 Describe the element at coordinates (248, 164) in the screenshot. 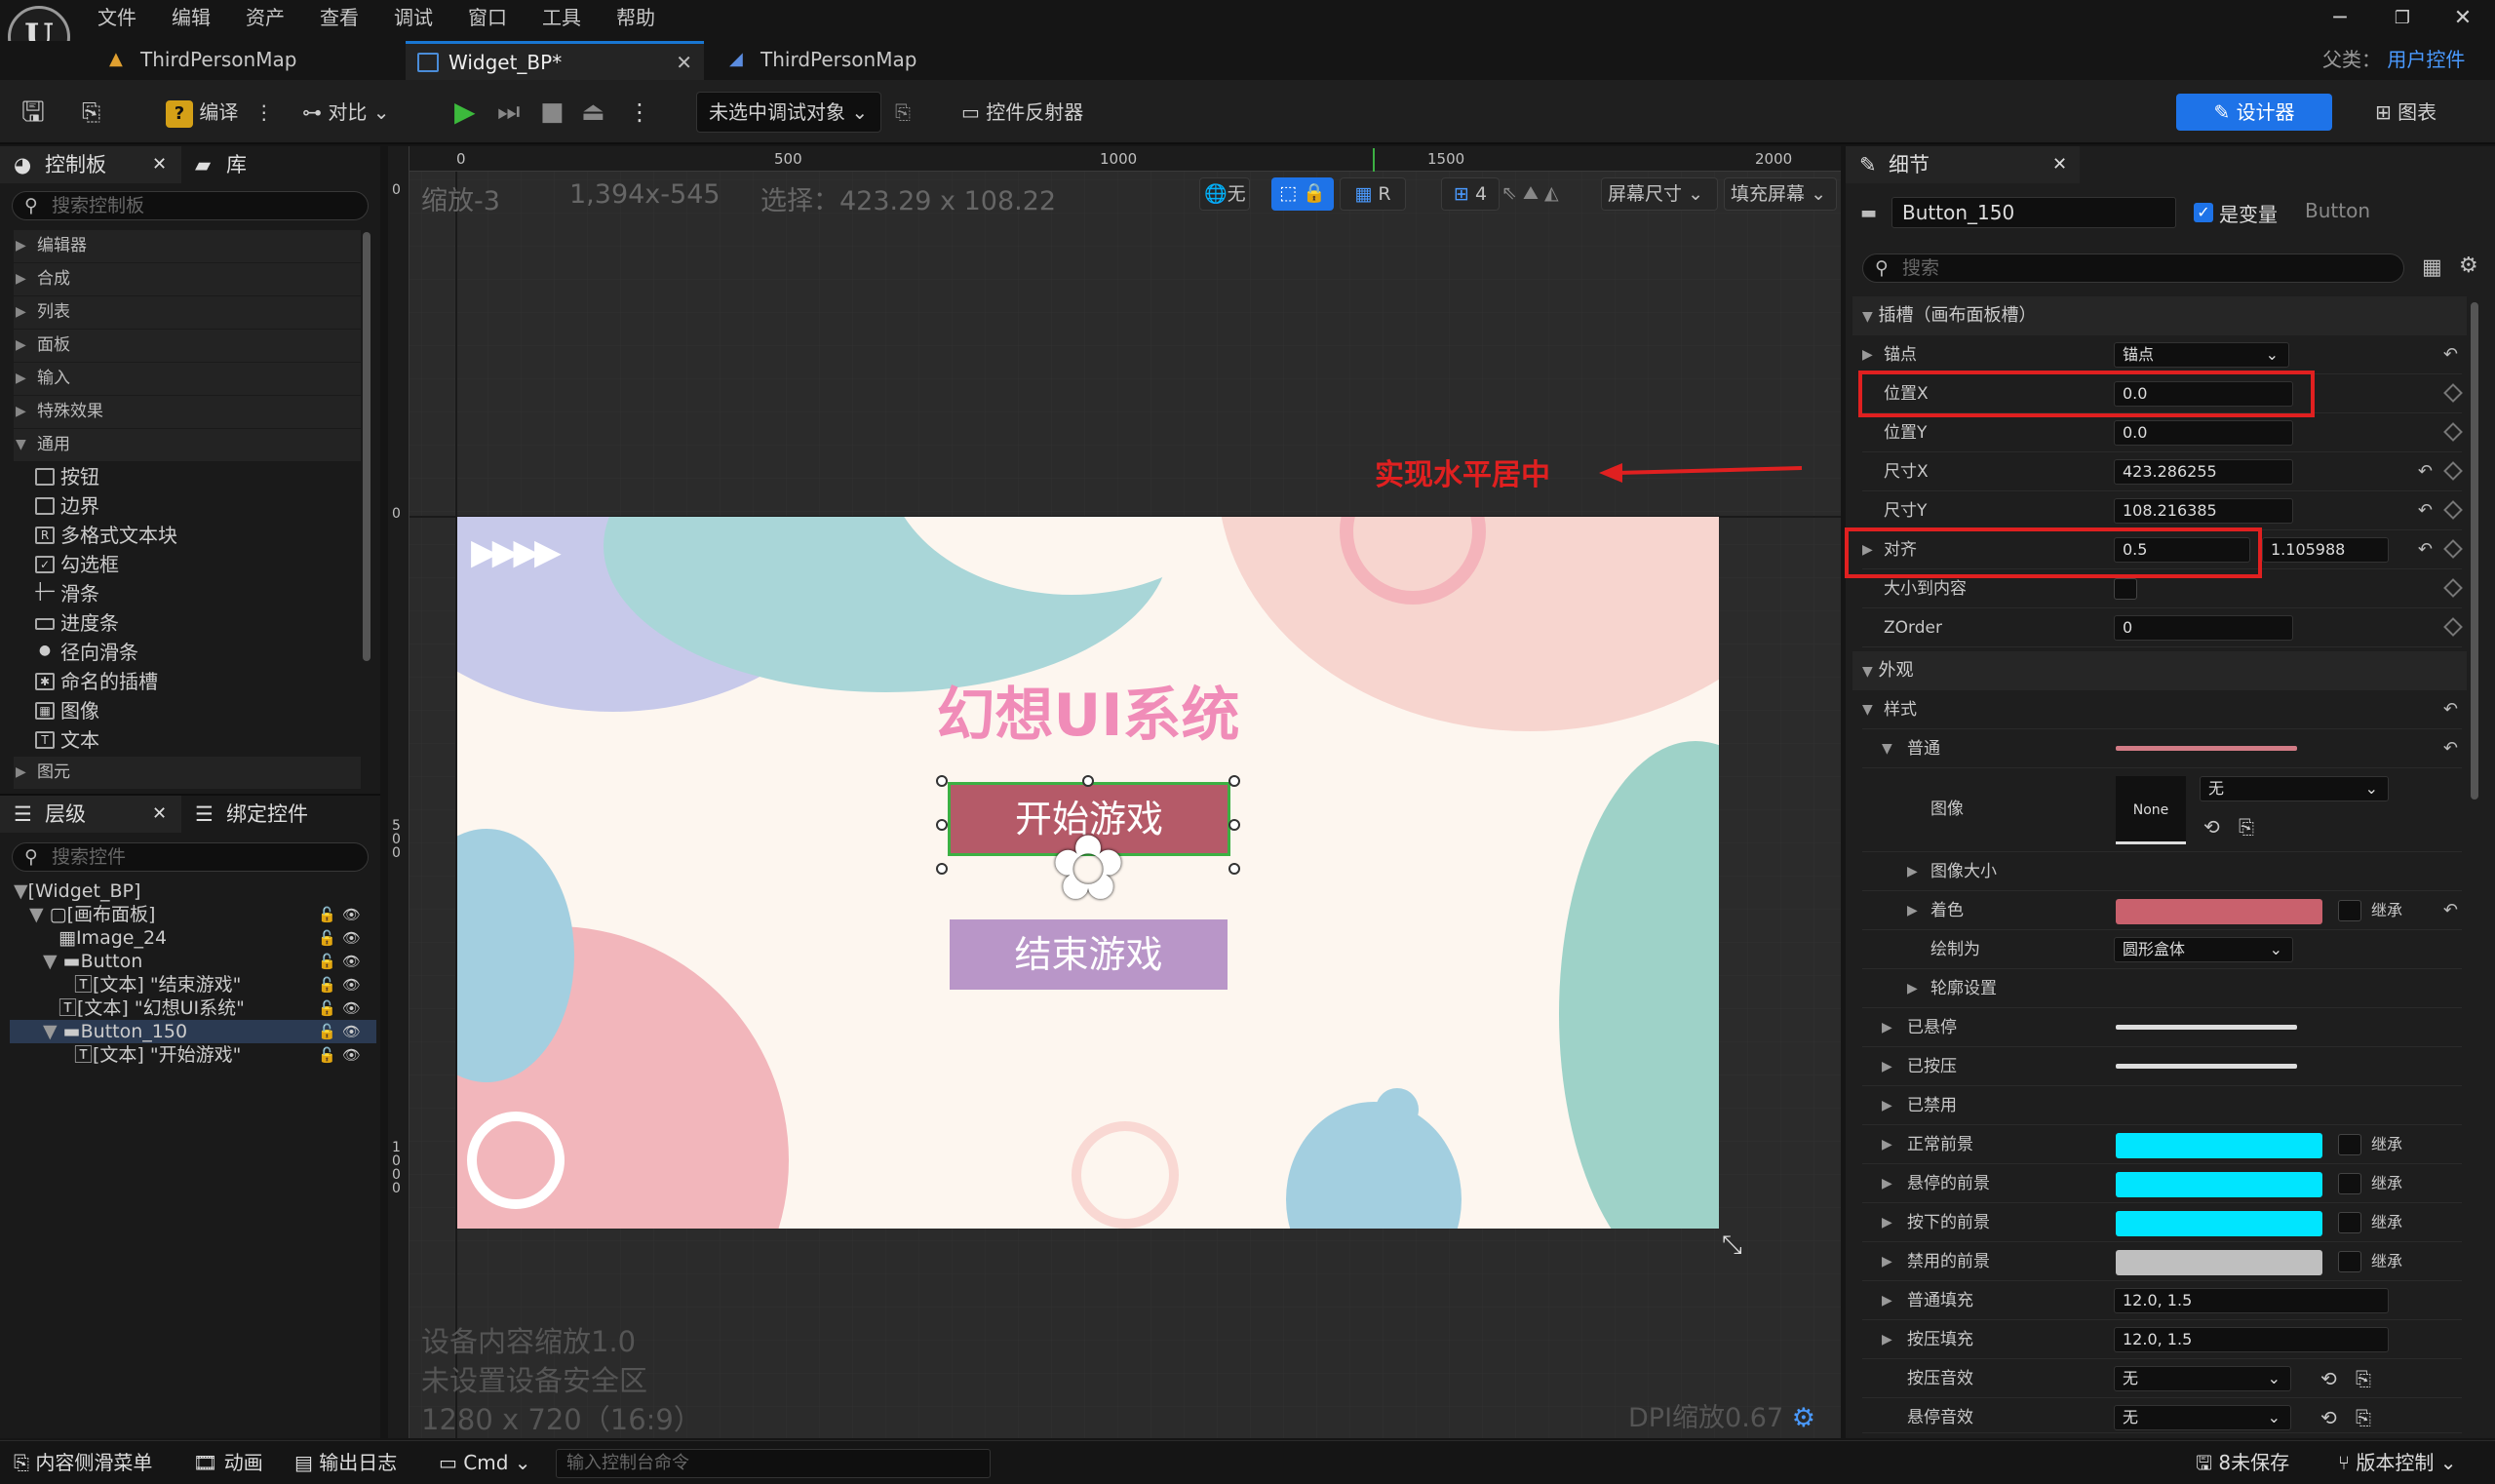

I see `library-tab: ▰ 库` at that location.